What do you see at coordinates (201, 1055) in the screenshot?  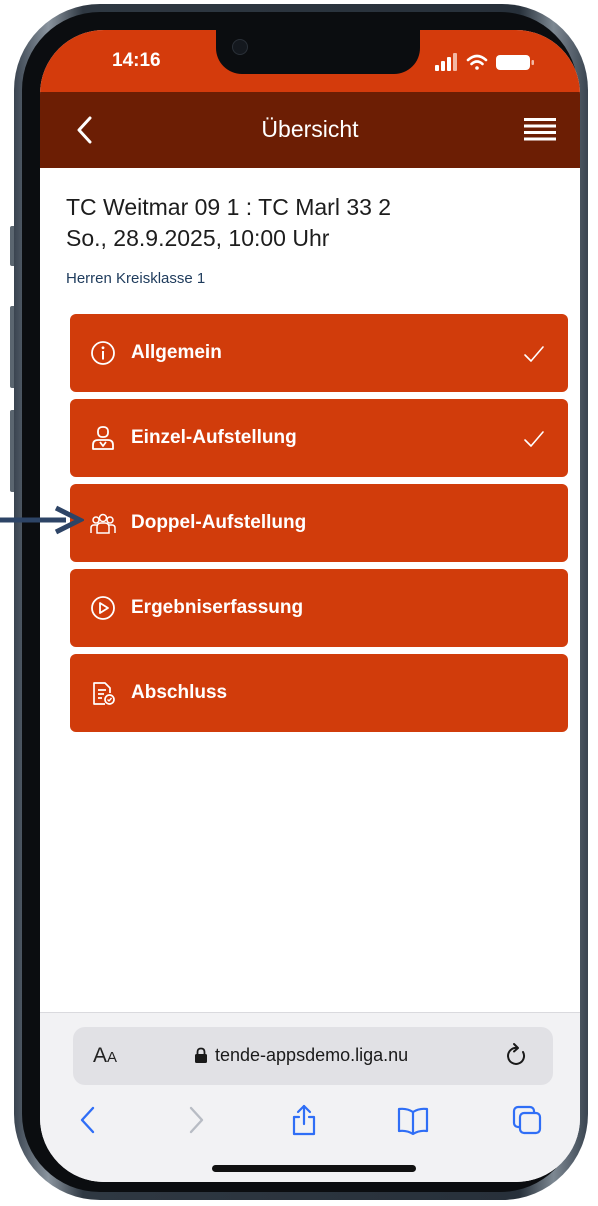 I see `lock-icon` at bounding box center [201, 1055].